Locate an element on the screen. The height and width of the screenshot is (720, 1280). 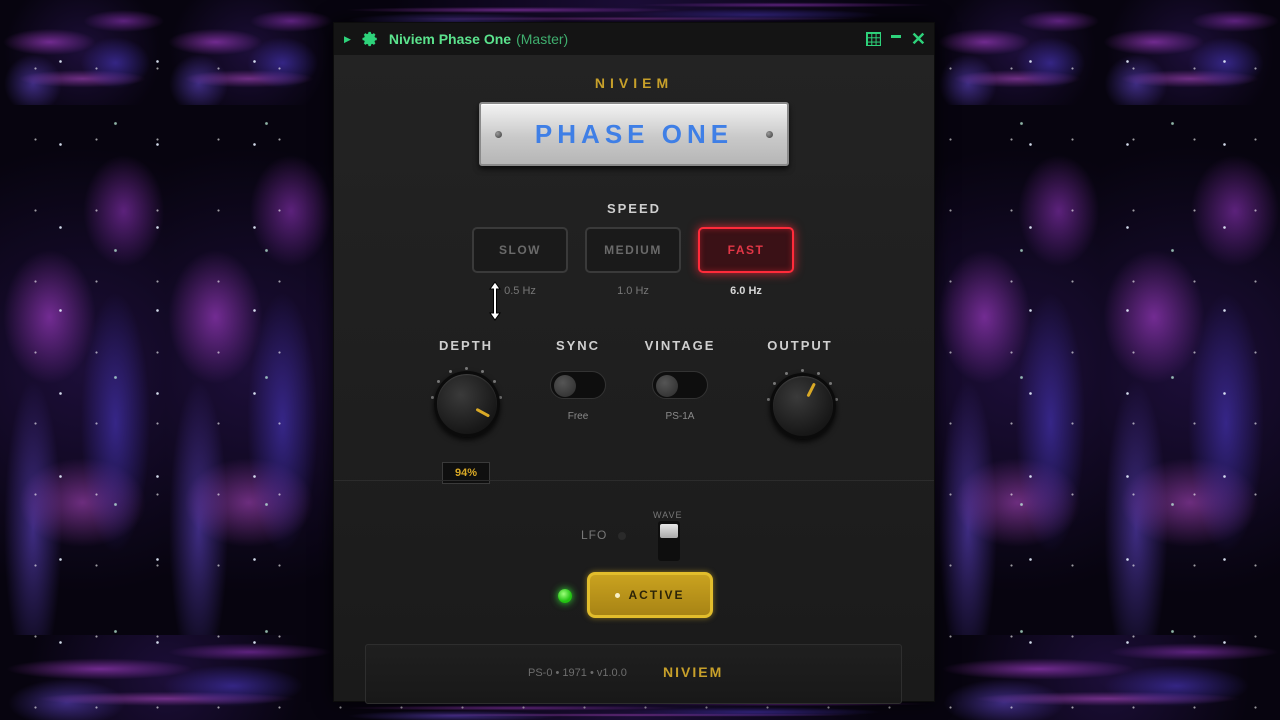
sync-label: SYNC is located at coordinates (578, 345).